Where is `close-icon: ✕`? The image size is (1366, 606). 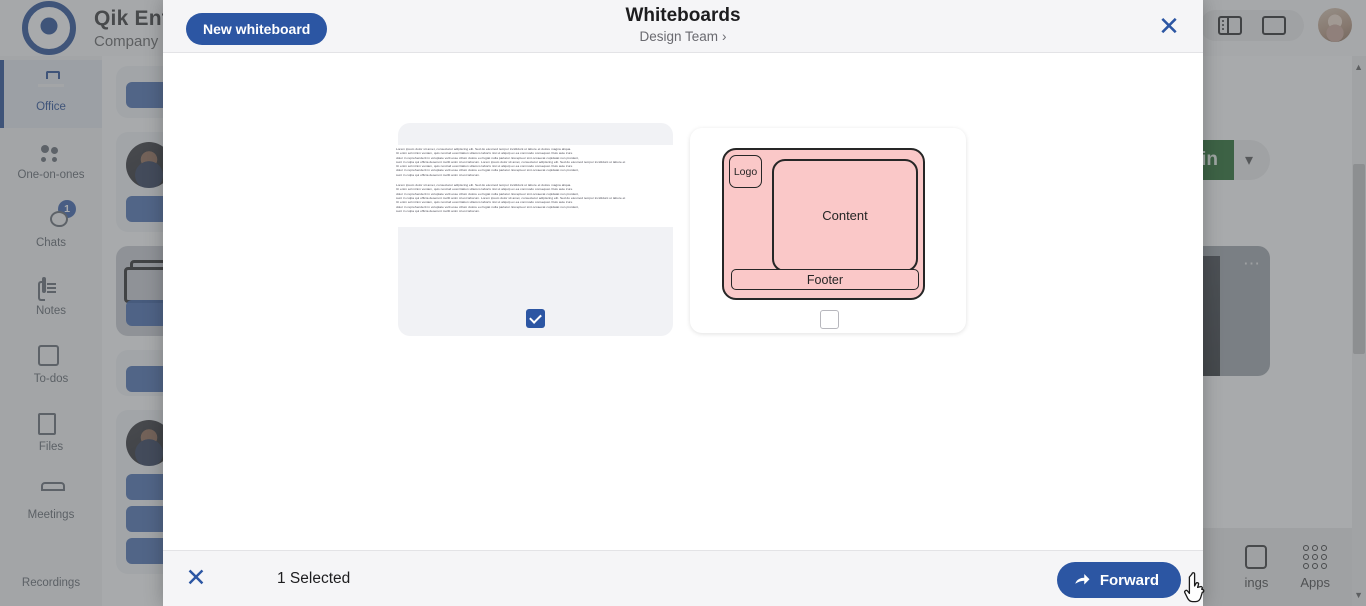 close-icon: ✕ is located at coordinates (1169, 27).